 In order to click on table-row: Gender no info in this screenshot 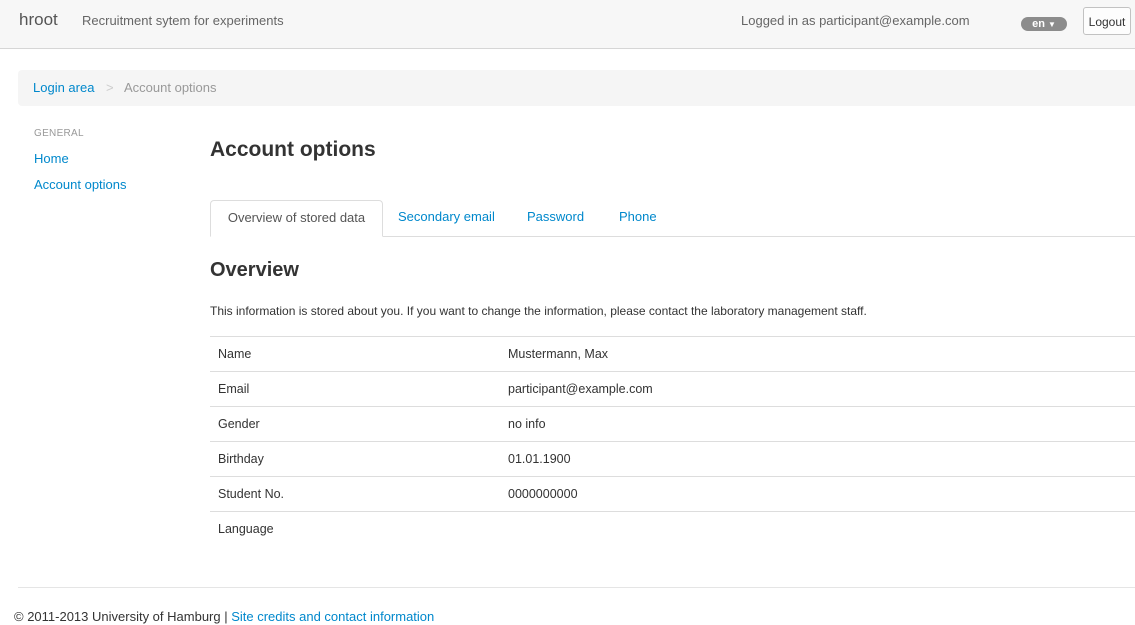, I will do `click(672, 424)`.